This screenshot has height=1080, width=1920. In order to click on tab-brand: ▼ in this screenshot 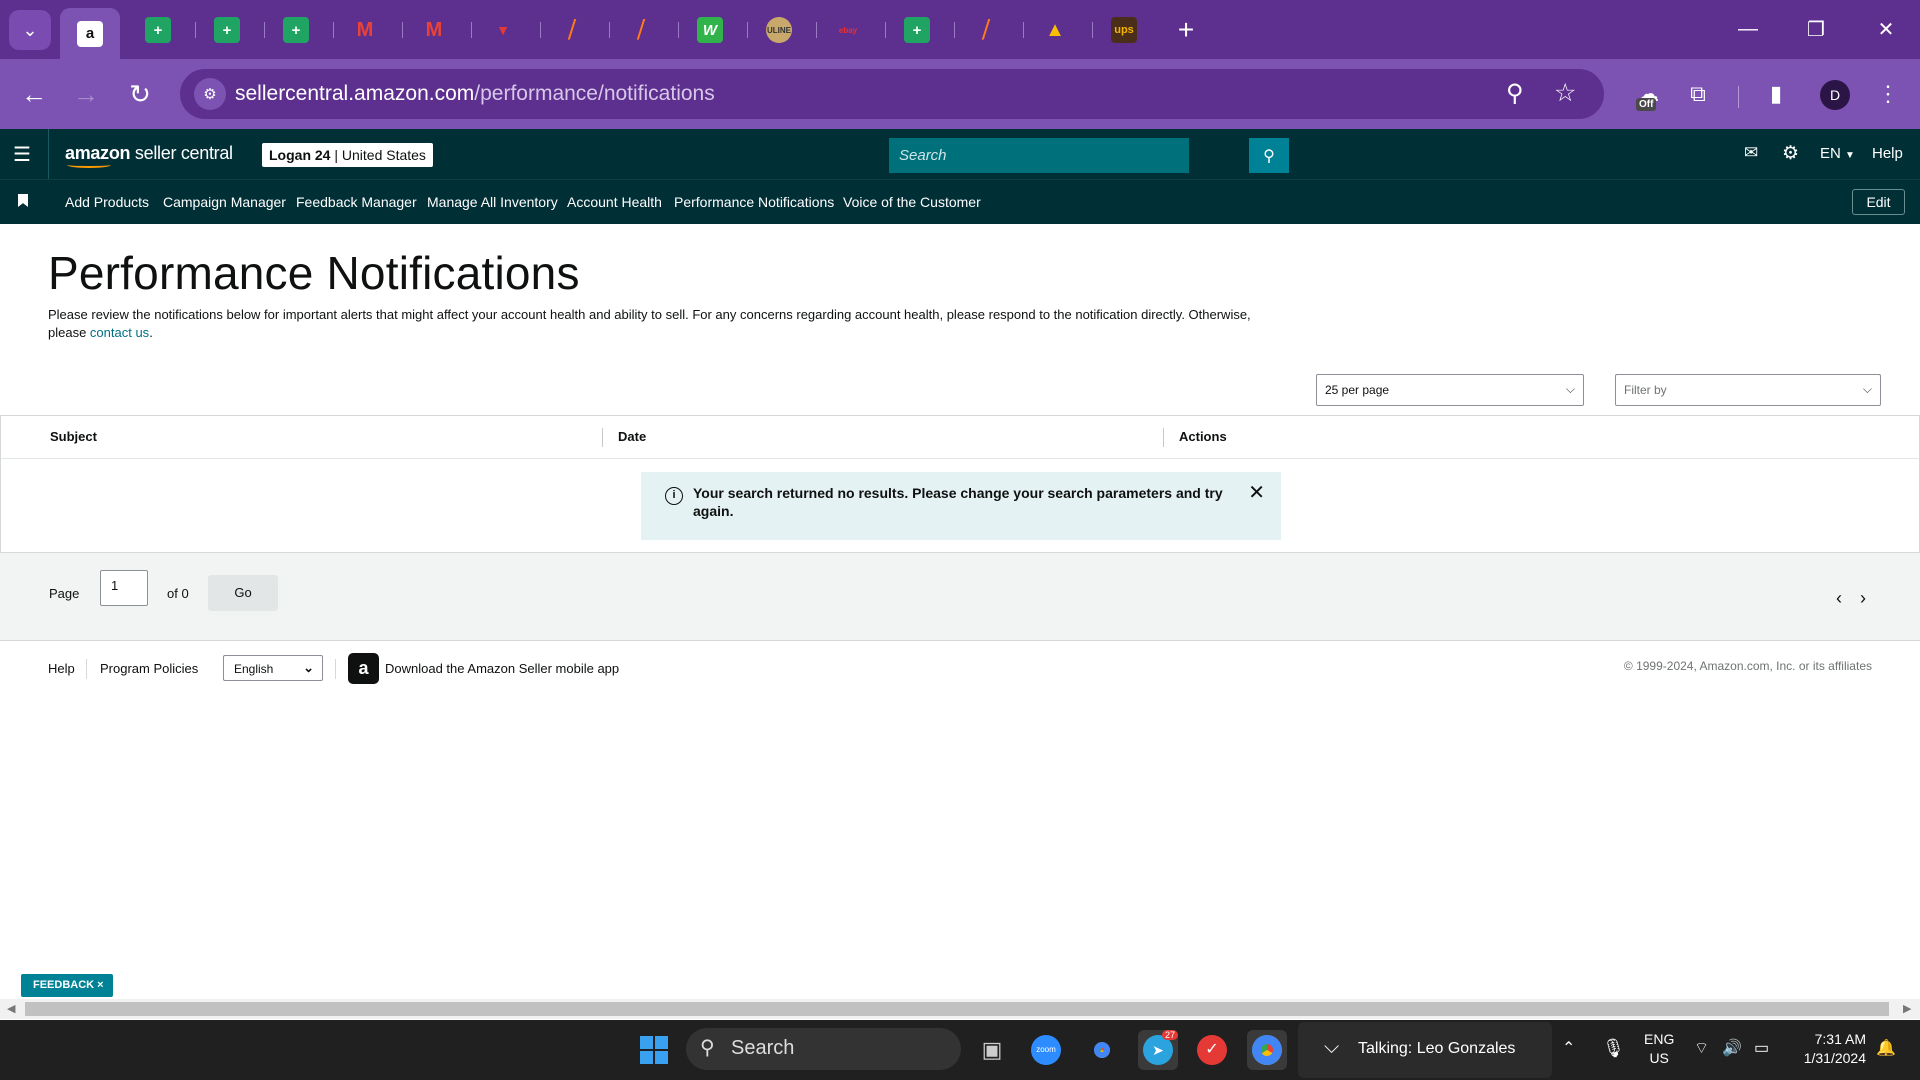, I will do `click(503, 30)`.